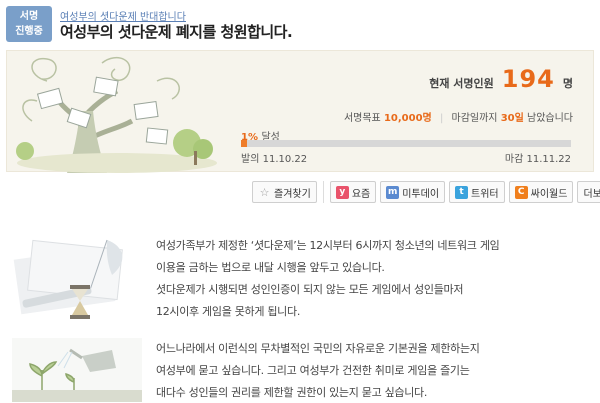 This screenshot has width=600, height=403. Describe the element at coordinates (176, 32) in the screenshot. I see `petition-title: 여성부의 셧다운제 폐지를 청원합니다.` at that location.